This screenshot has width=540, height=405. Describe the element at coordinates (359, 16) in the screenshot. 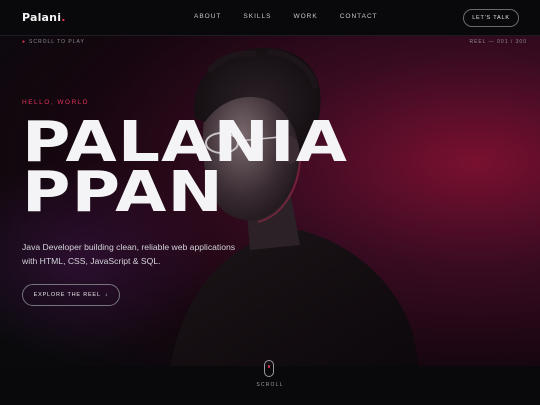

I see `nav-link-contact: CONTACT` at that location.